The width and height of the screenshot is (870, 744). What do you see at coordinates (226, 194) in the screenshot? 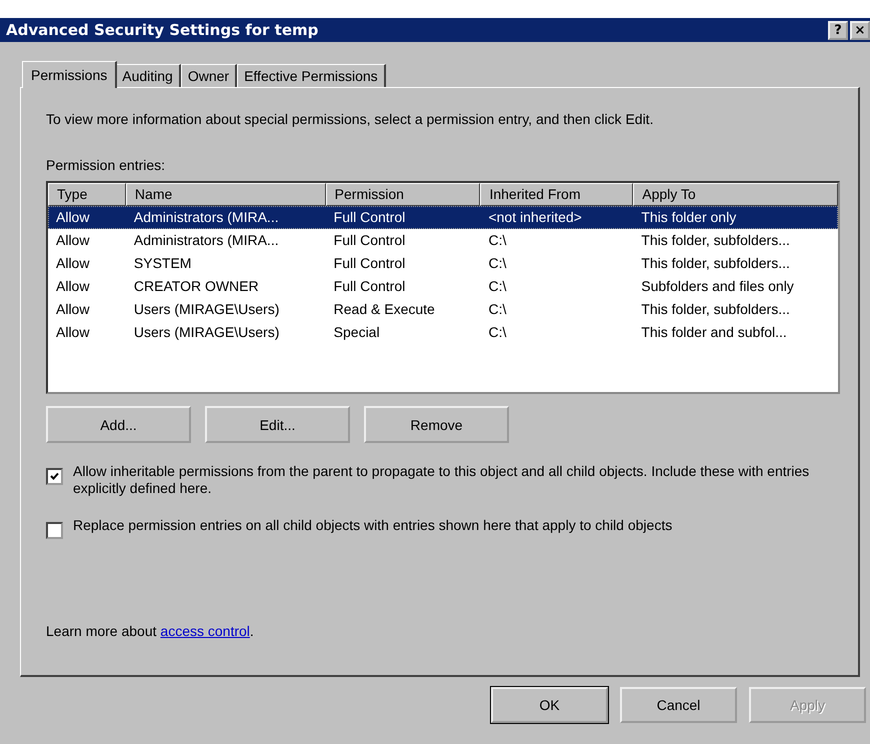
I see `column-header: Name` at bounding box center [226, 194].